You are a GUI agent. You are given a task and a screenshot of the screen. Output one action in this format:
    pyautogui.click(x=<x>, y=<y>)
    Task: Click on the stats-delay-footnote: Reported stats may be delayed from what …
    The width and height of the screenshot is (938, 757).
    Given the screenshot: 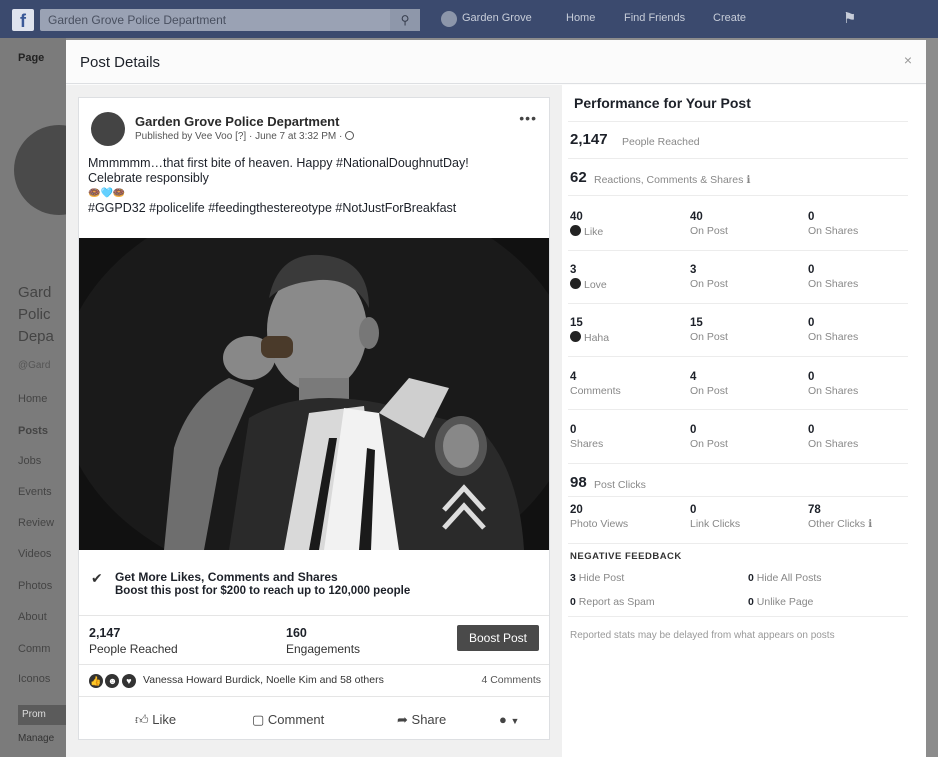 What is the action you would take?
    pyautogui.click(x=702, y=635)
    